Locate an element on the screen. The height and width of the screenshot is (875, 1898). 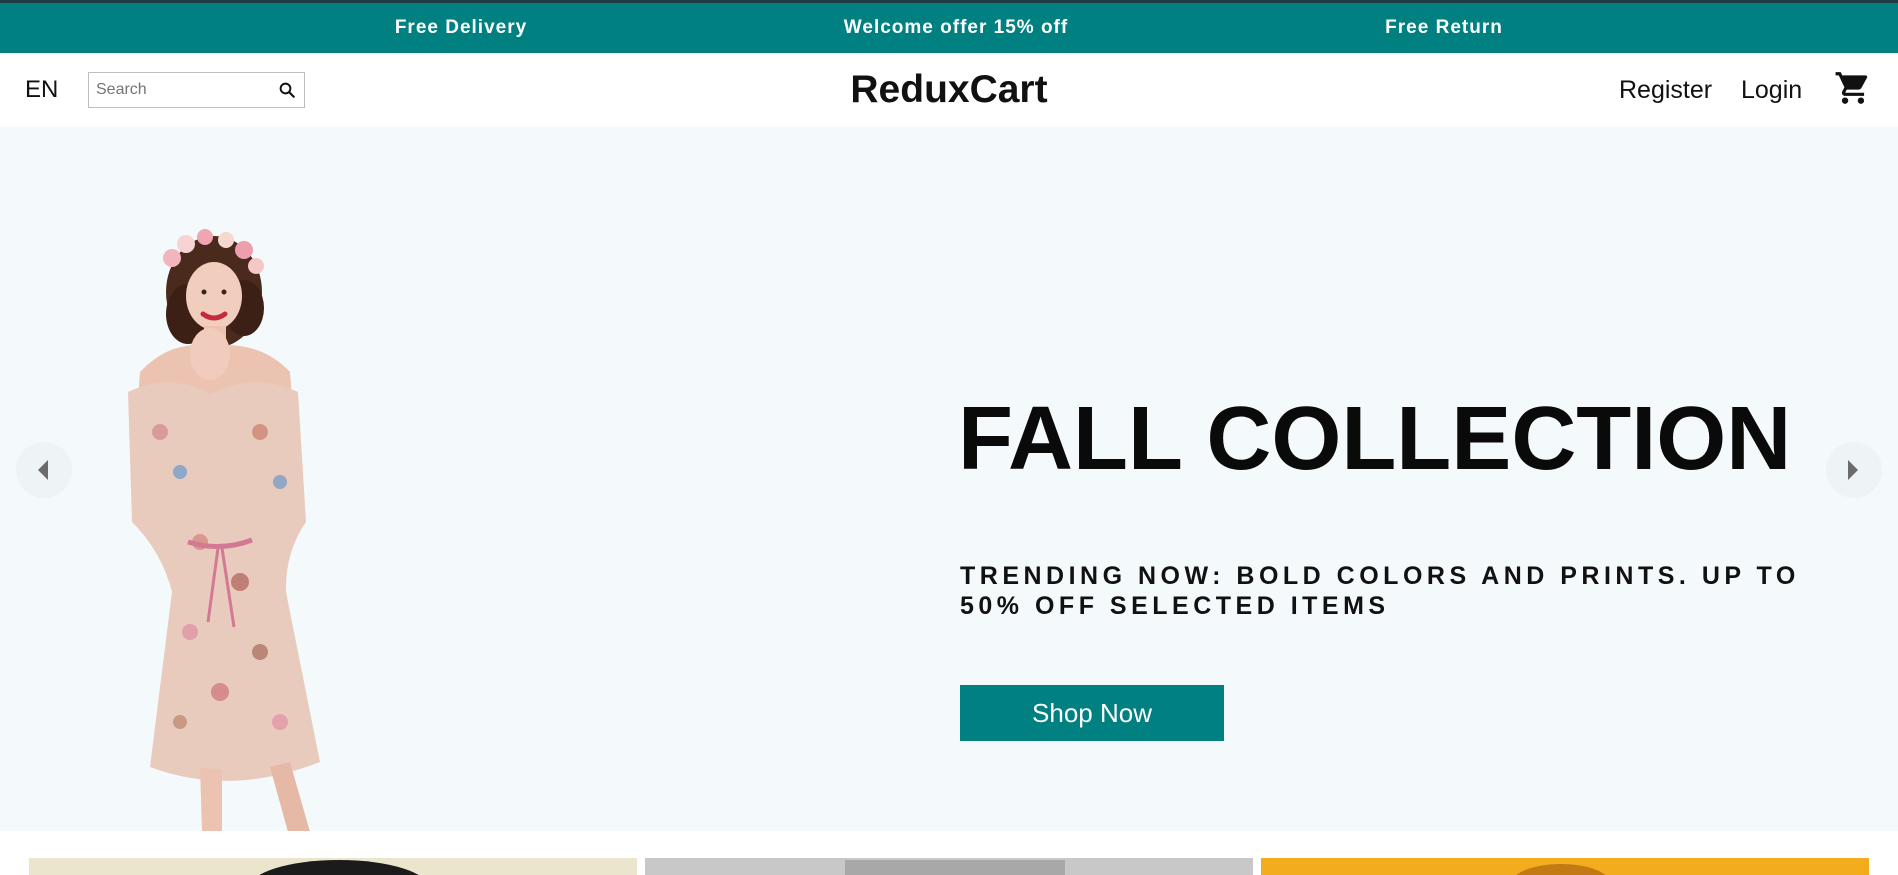
search-icon is located at coordinates (287, 90).